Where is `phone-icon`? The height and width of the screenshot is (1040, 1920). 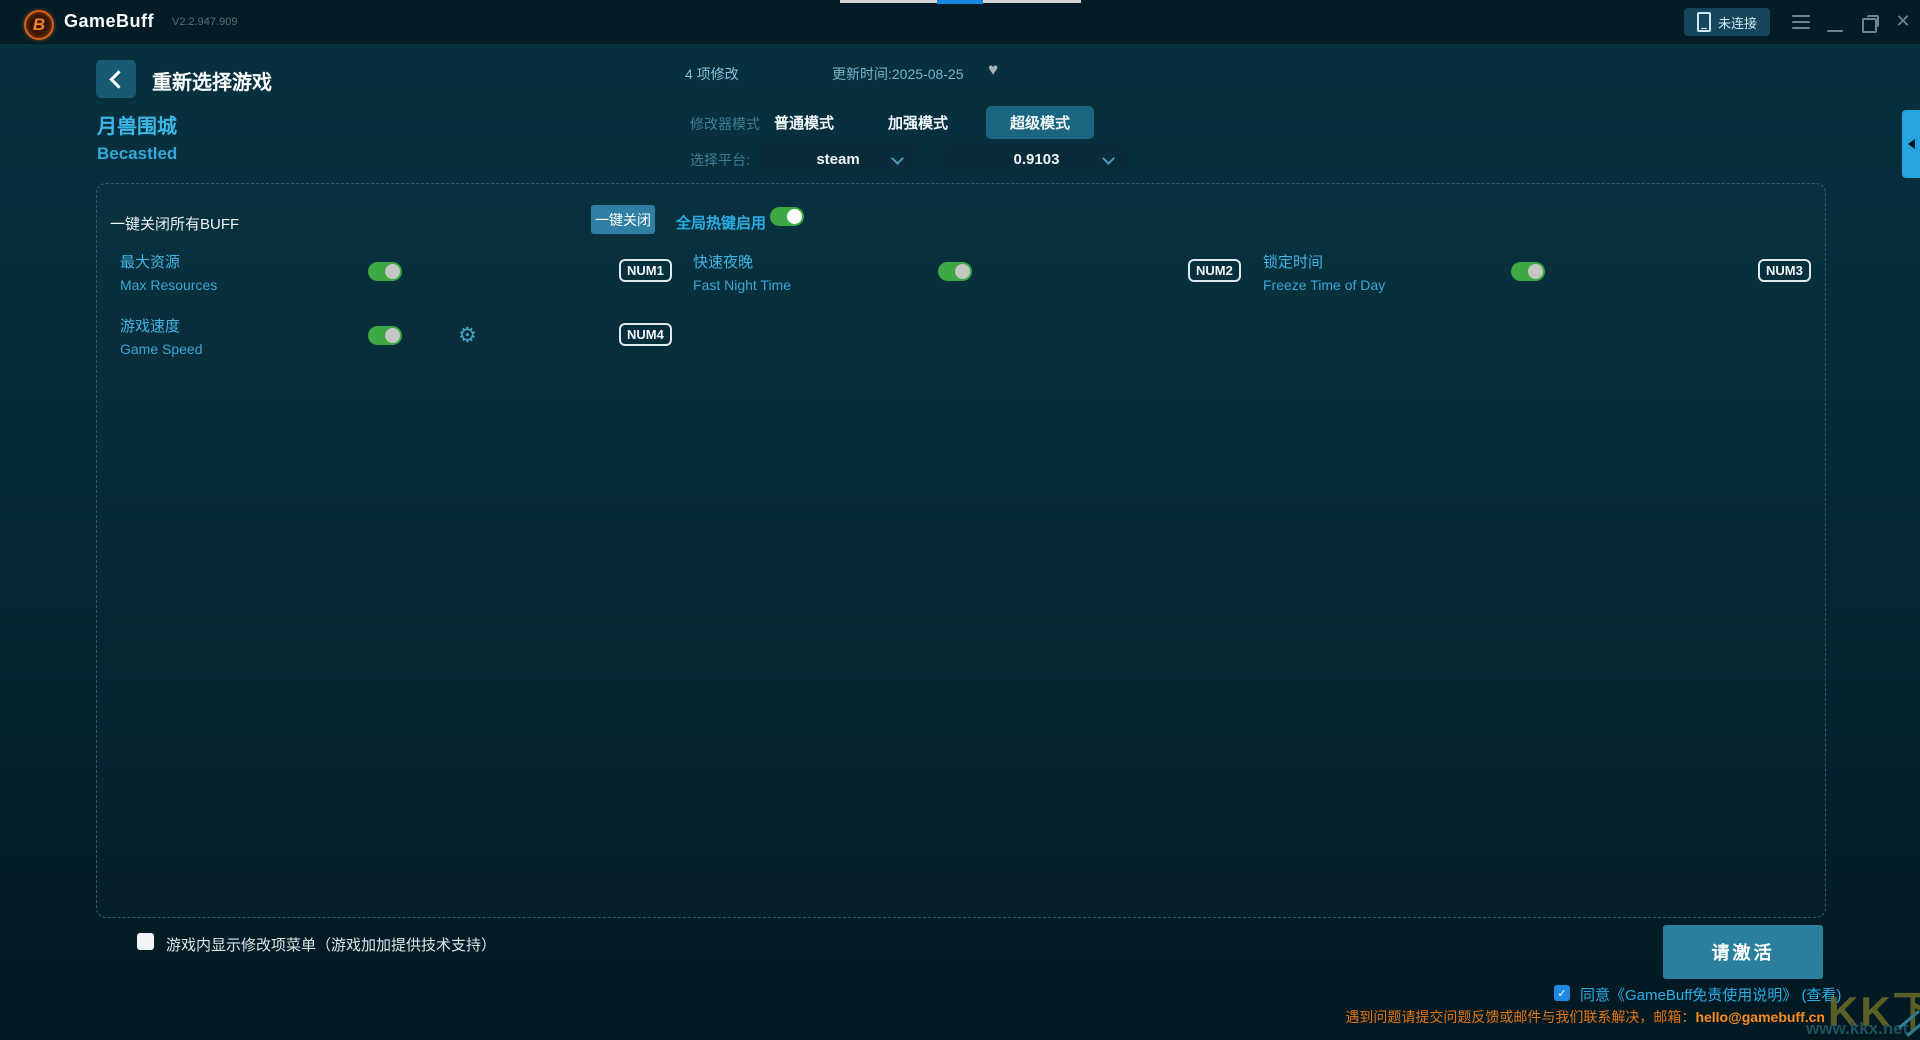
phone-icon is located at coordinates (1703, 22).